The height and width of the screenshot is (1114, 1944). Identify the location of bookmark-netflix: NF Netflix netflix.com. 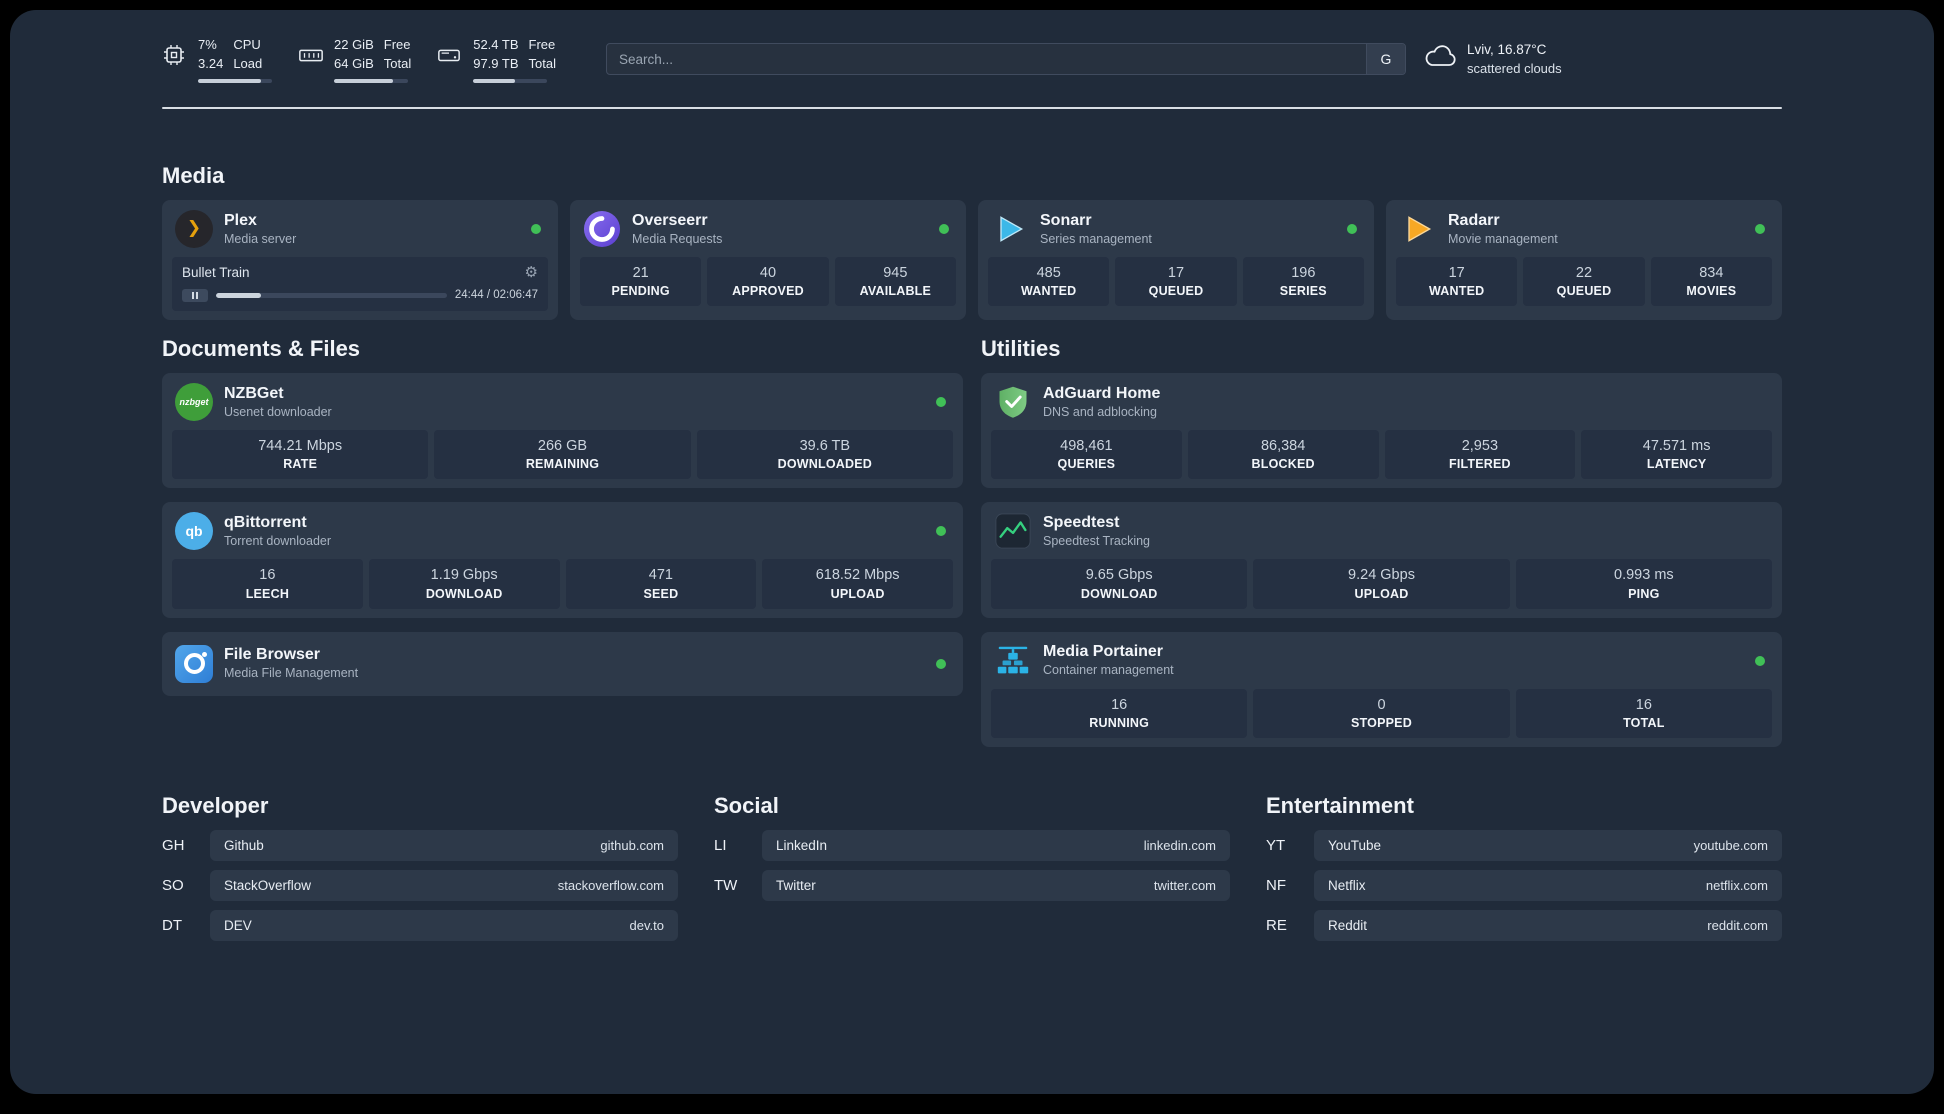
(1524, 885).